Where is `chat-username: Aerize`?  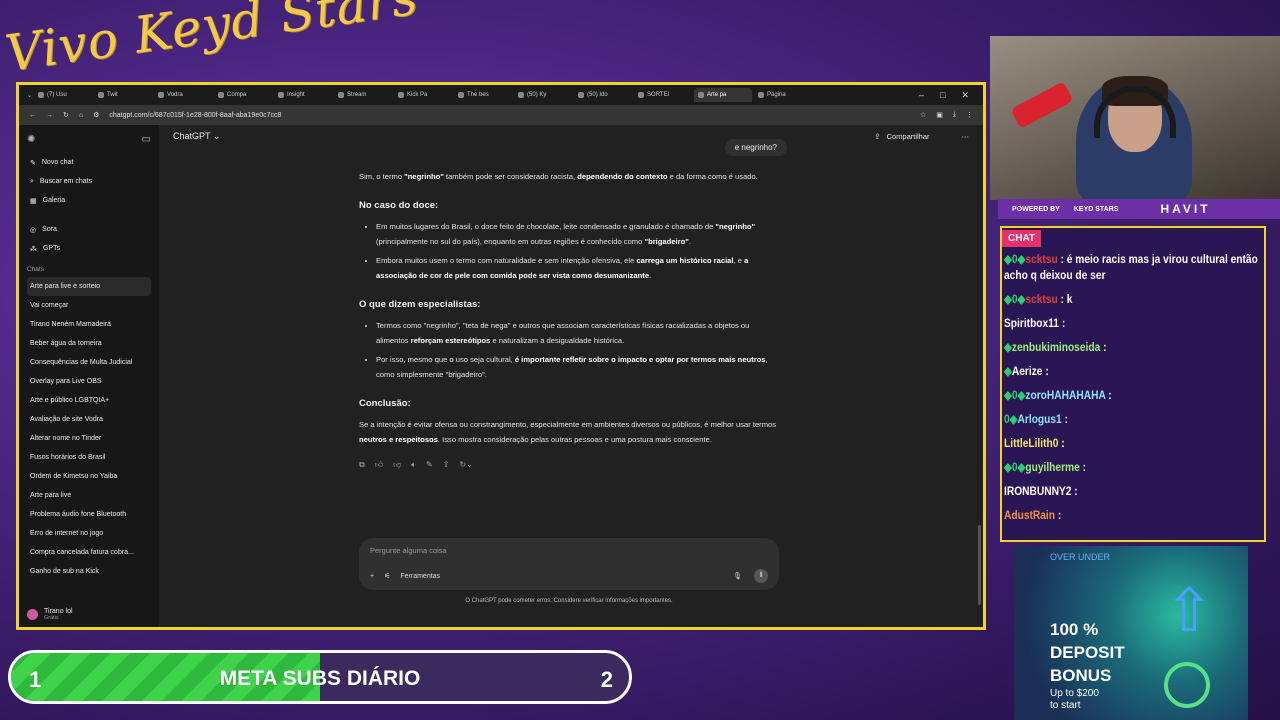
chat-username: Aerize is located at coordinates (1027, 371).